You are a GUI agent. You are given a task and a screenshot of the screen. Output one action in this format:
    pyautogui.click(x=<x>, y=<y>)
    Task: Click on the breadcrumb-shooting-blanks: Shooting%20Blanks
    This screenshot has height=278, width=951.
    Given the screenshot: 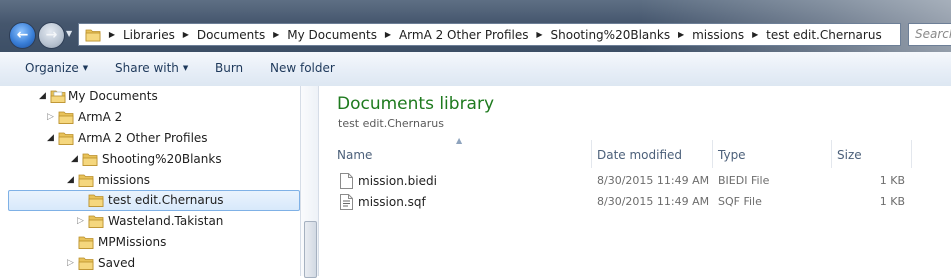 What is the action you would take?
    pyautogui.click(x=611, y=35)
    